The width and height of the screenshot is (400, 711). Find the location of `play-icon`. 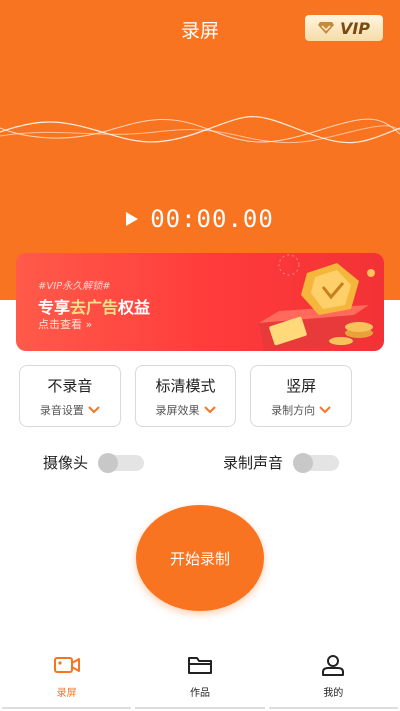

play-icon is located at coordinates (132, 219).